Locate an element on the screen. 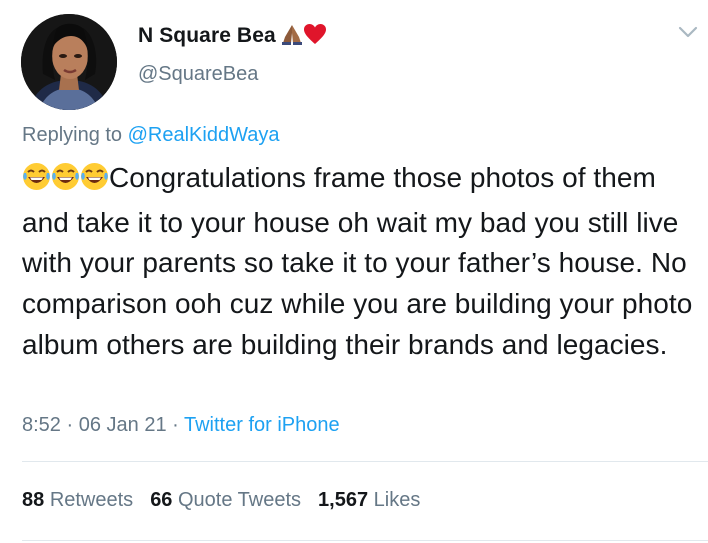  retweets-stat: 88 Retweets is located at coordinates (77, 500).